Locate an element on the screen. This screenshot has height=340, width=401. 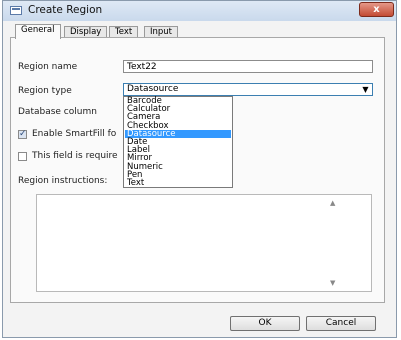
required-checkbox is located at coordinates (22, 156).